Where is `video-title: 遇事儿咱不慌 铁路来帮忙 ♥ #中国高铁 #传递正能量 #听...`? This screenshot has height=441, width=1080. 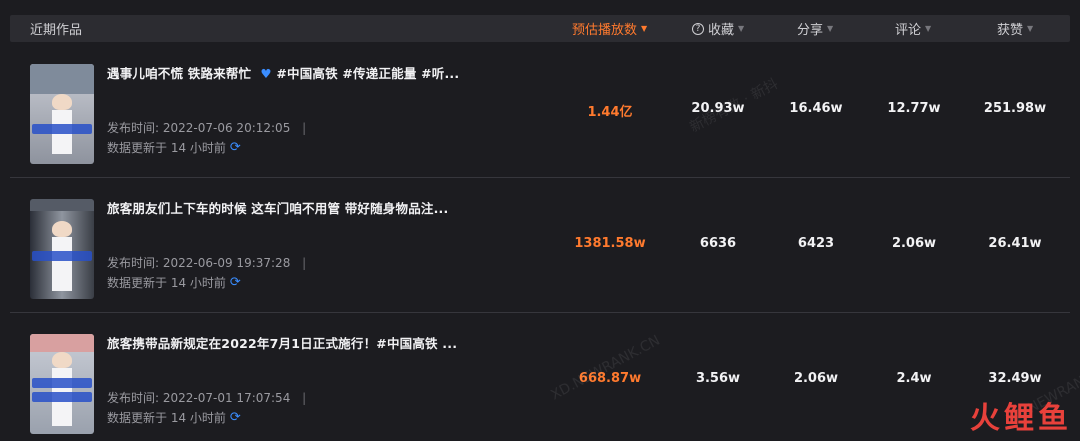
video-title: 遇事儿咱不慌 铁路来帮忙 ♥ #中国高铁 #传递正能量 #听... is located at coordinates (283, 72).